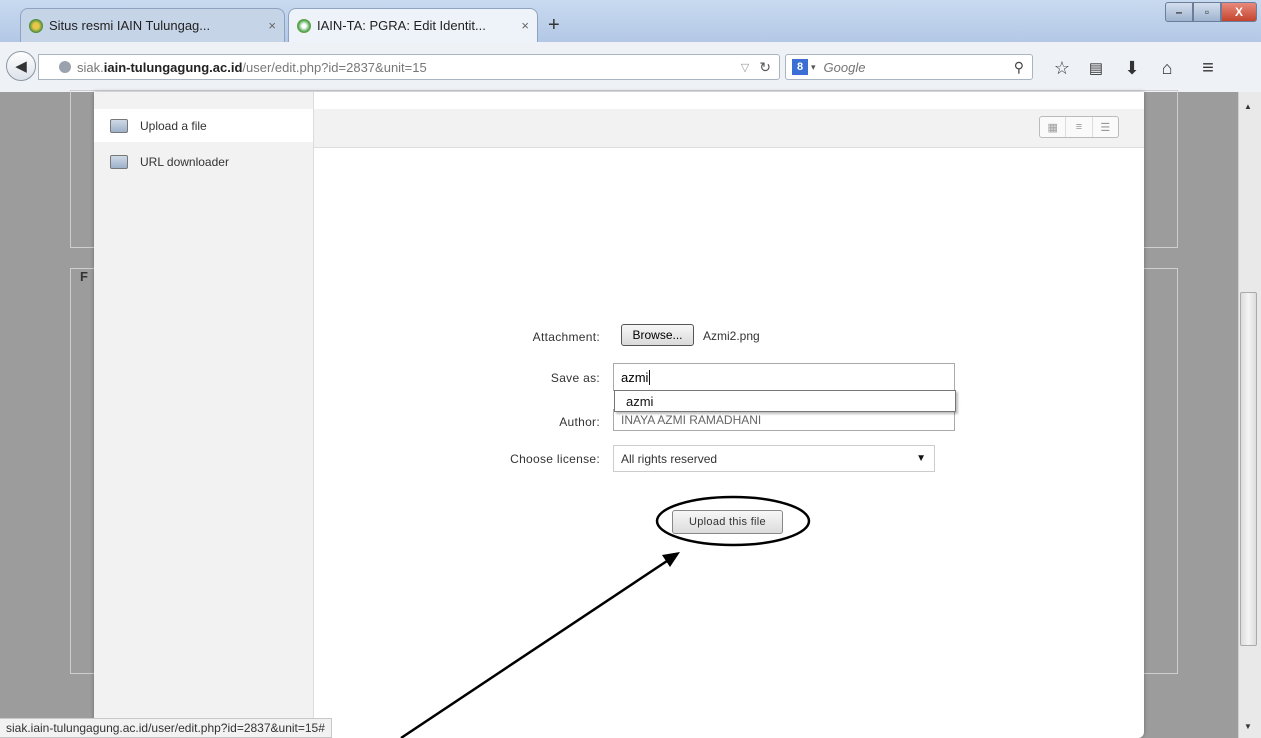 This screenshot has height=738, width=1261. What do you see at coordinates (535, 647) in the screenshot?
I see `pointer-arrow-line` at bounding box center [535, 647].